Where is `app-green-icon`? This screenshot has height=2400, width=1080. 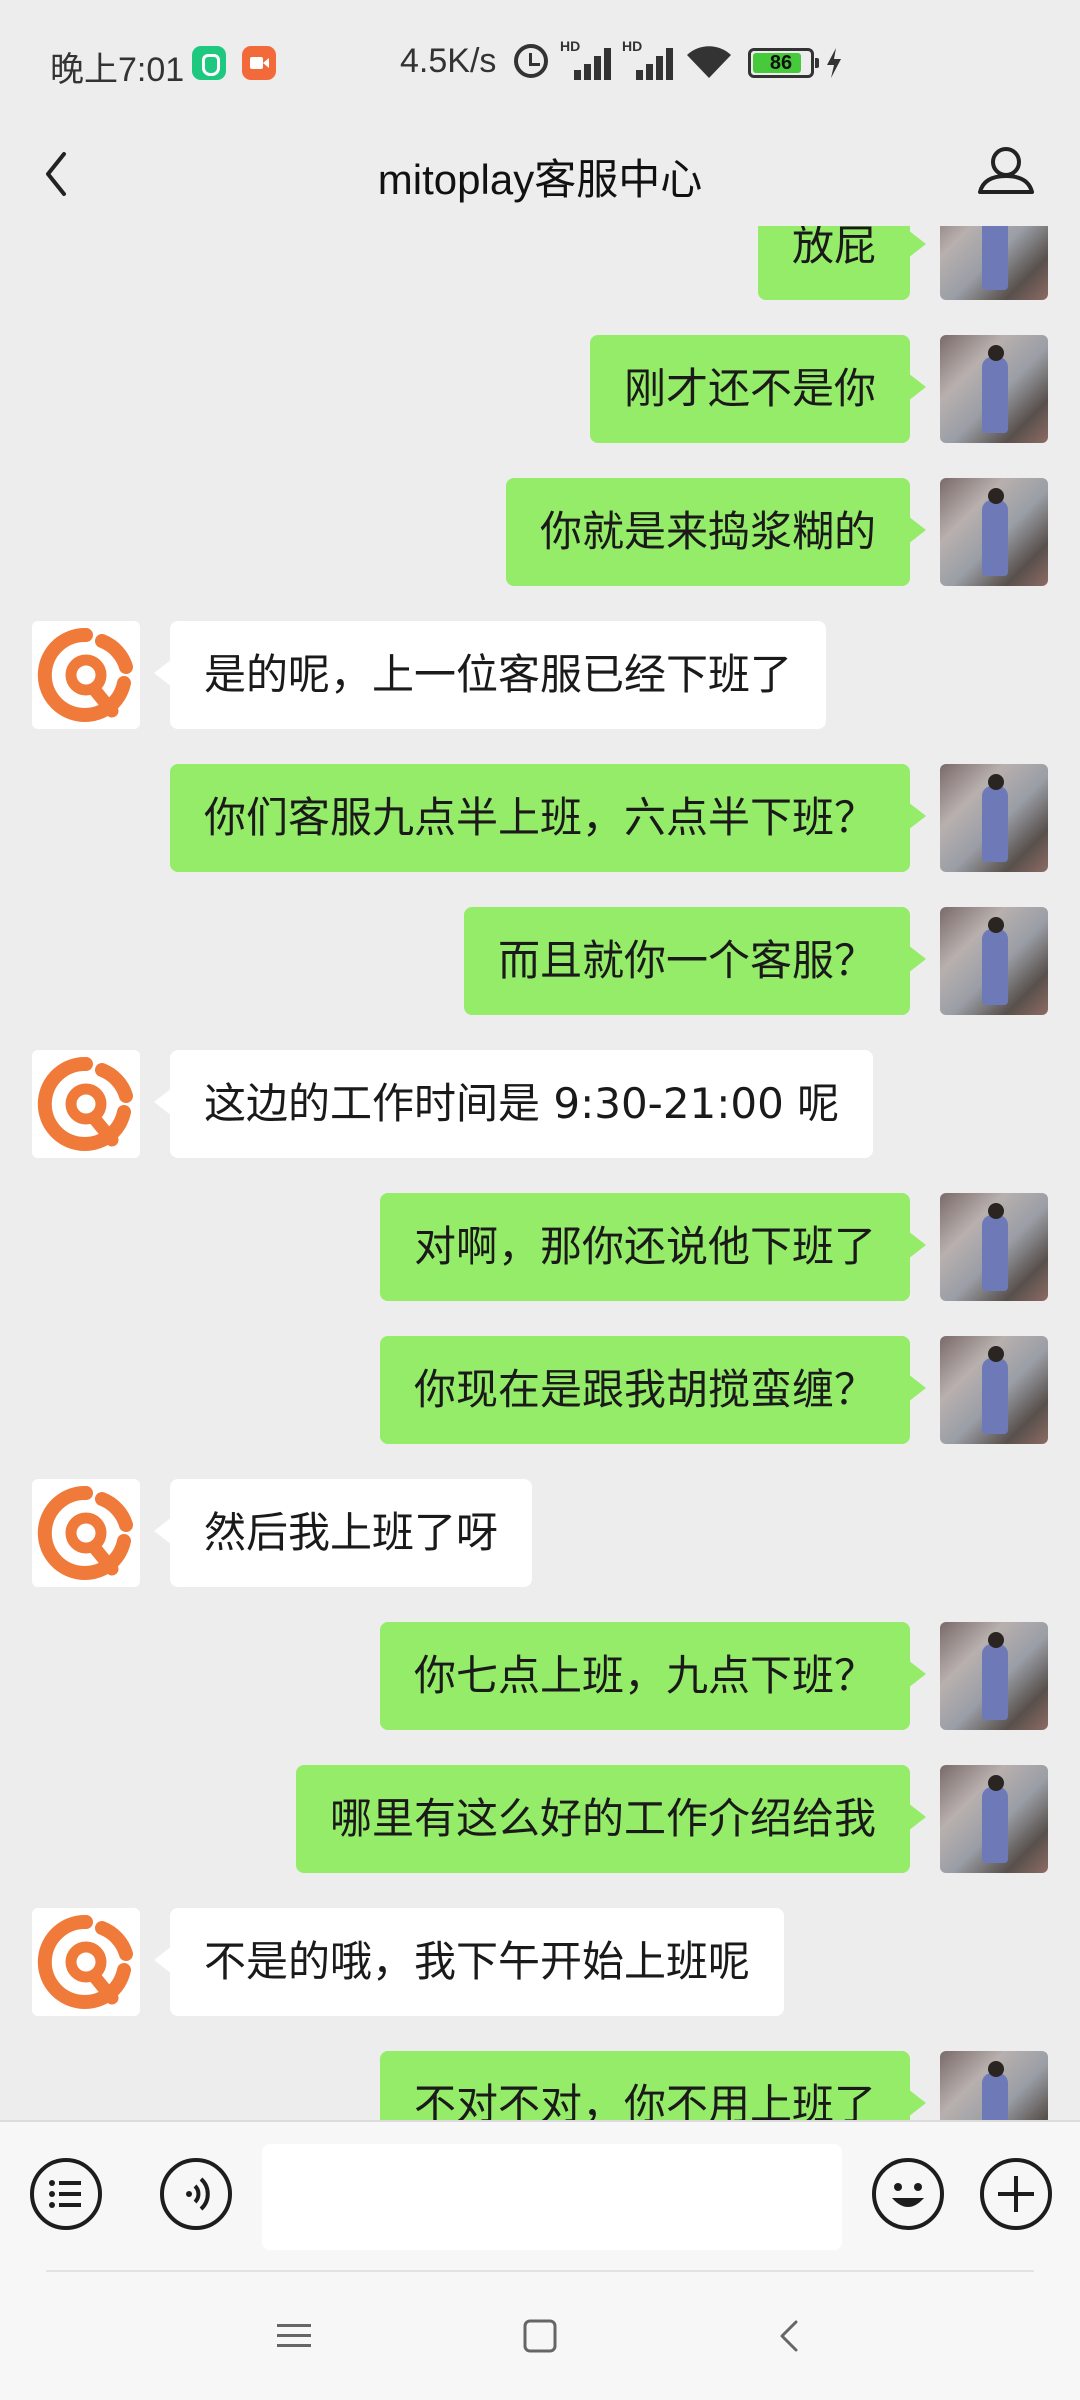
app-green-icon is located at coordinates (209, 63).